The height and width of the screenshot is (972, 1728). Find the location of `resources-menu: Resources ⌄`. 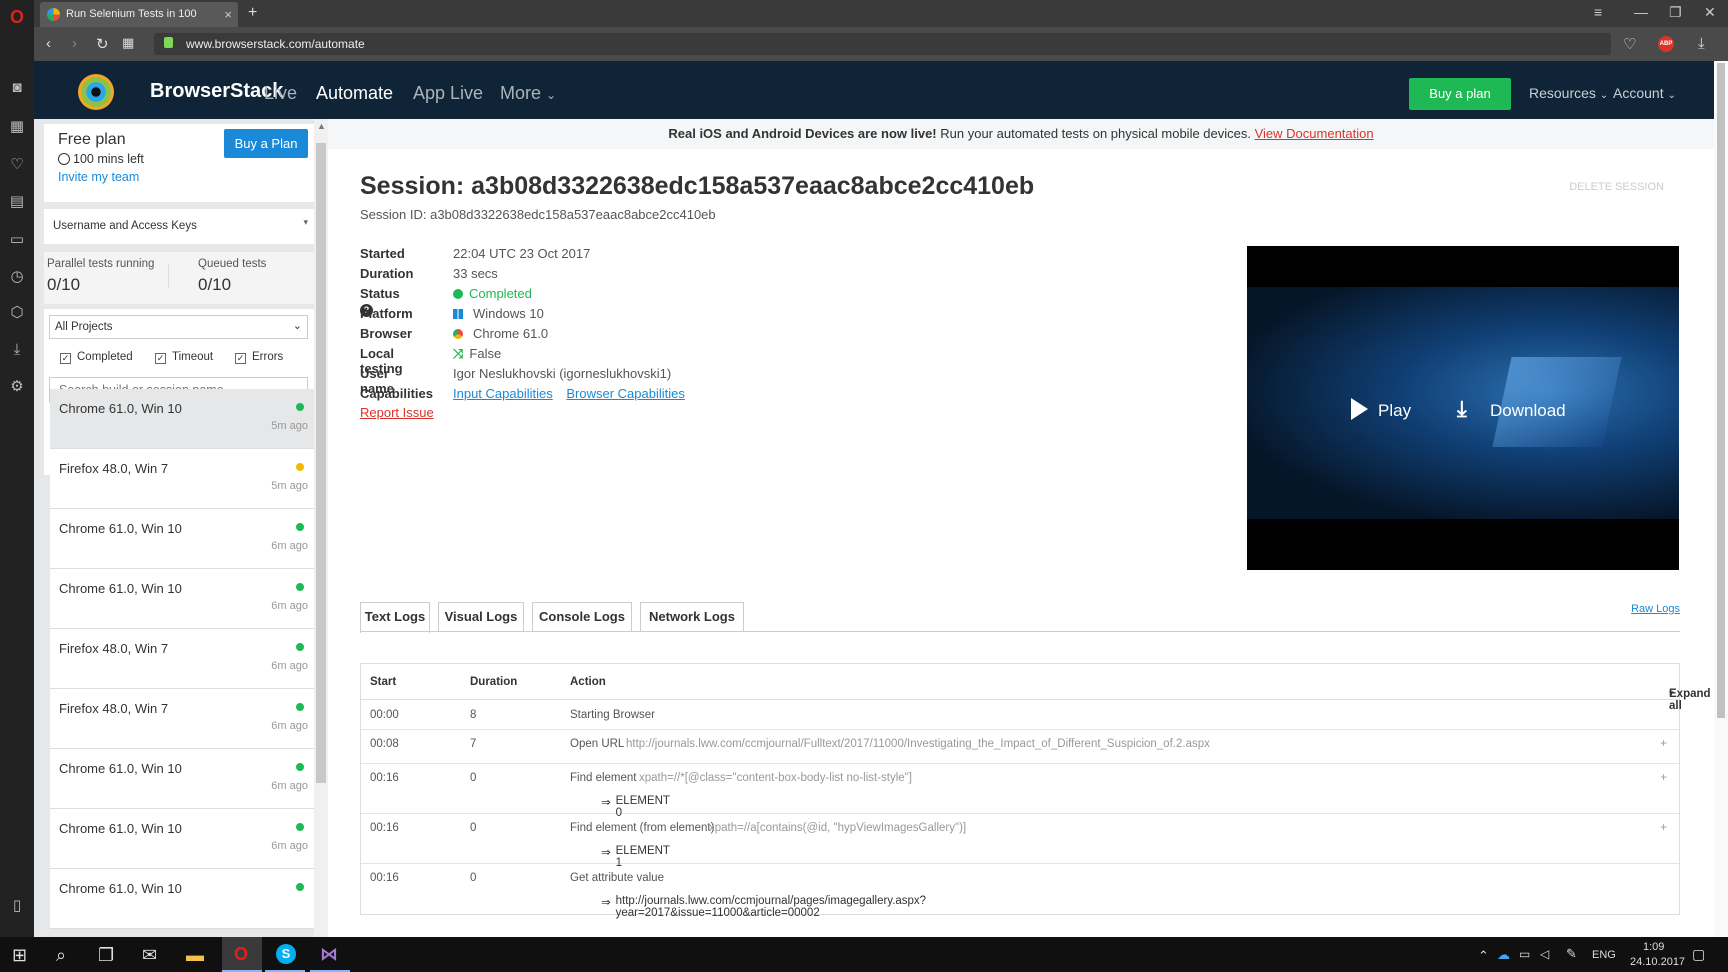

resources-menu: Resources ⌄ is located at coordinates (1568, 93).